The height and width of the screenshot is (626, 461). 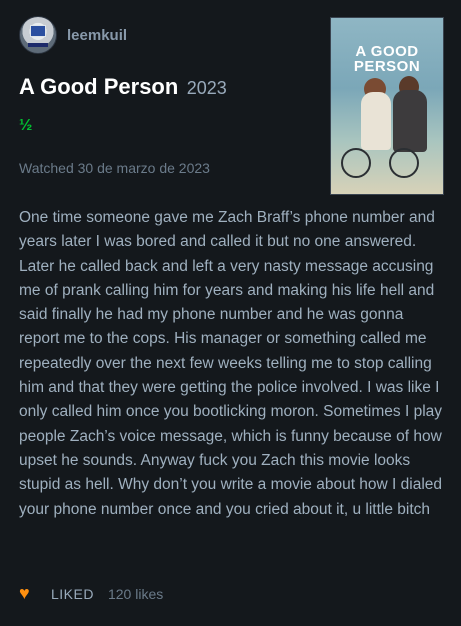 I want to click on avatar-flag-graphic, so click(x=38, y=31).